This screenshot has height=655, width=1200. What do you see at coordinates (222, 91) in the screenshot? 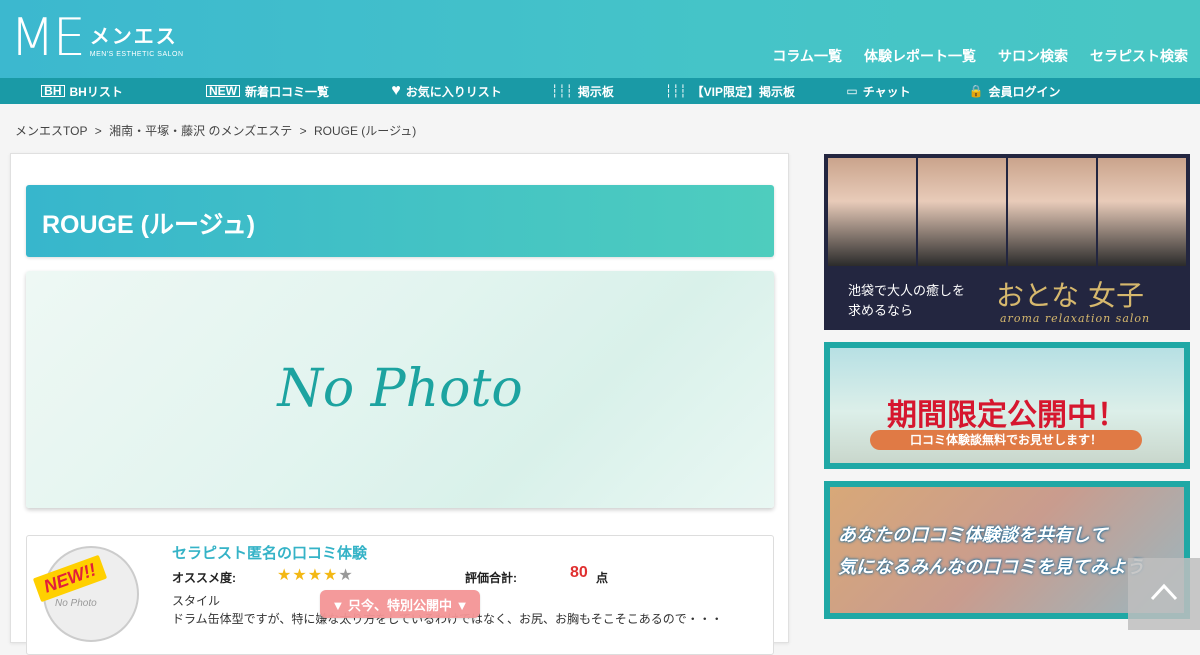
I see `new-icon: NEW` at bounding box center [222, 91].